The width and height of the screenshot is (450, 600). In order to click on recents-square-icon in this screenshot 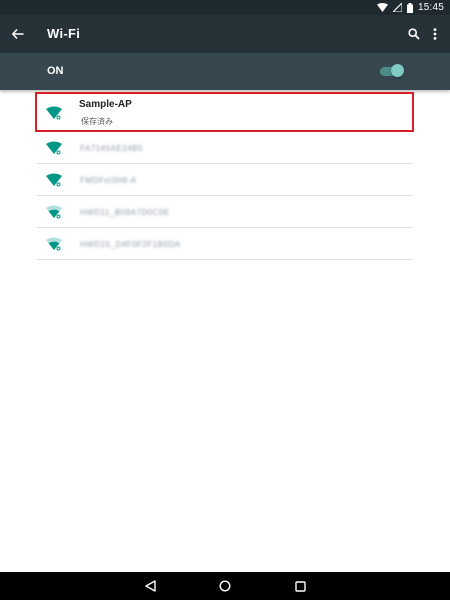, I will do `click(300, 586)`.